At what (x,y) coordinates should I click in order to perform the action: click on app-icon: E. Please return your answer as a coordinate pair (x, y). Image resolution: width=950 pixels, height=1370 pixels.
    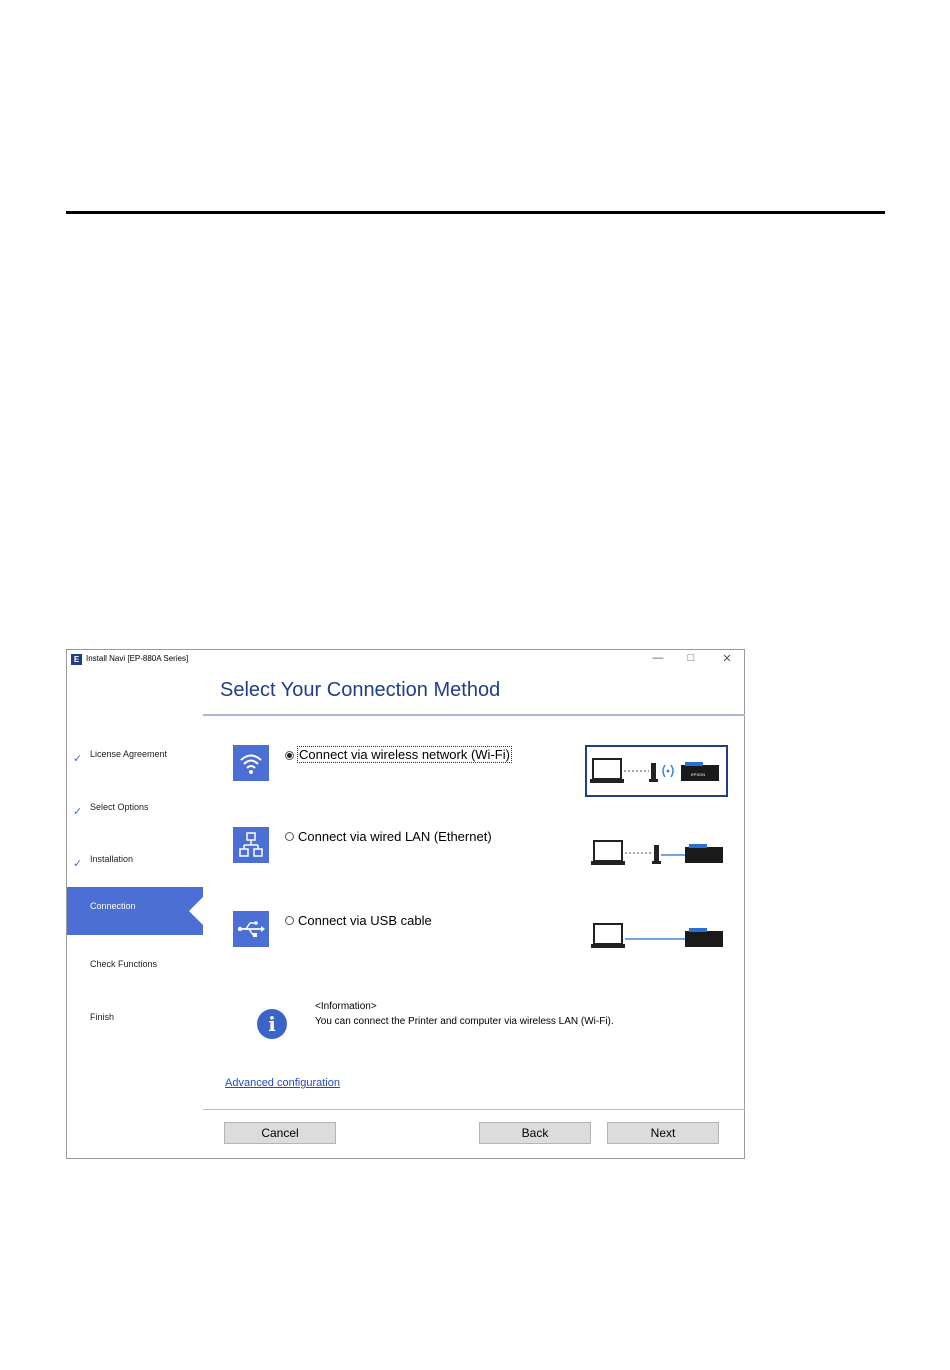
    Looking at the image, I should click on (76, 659).